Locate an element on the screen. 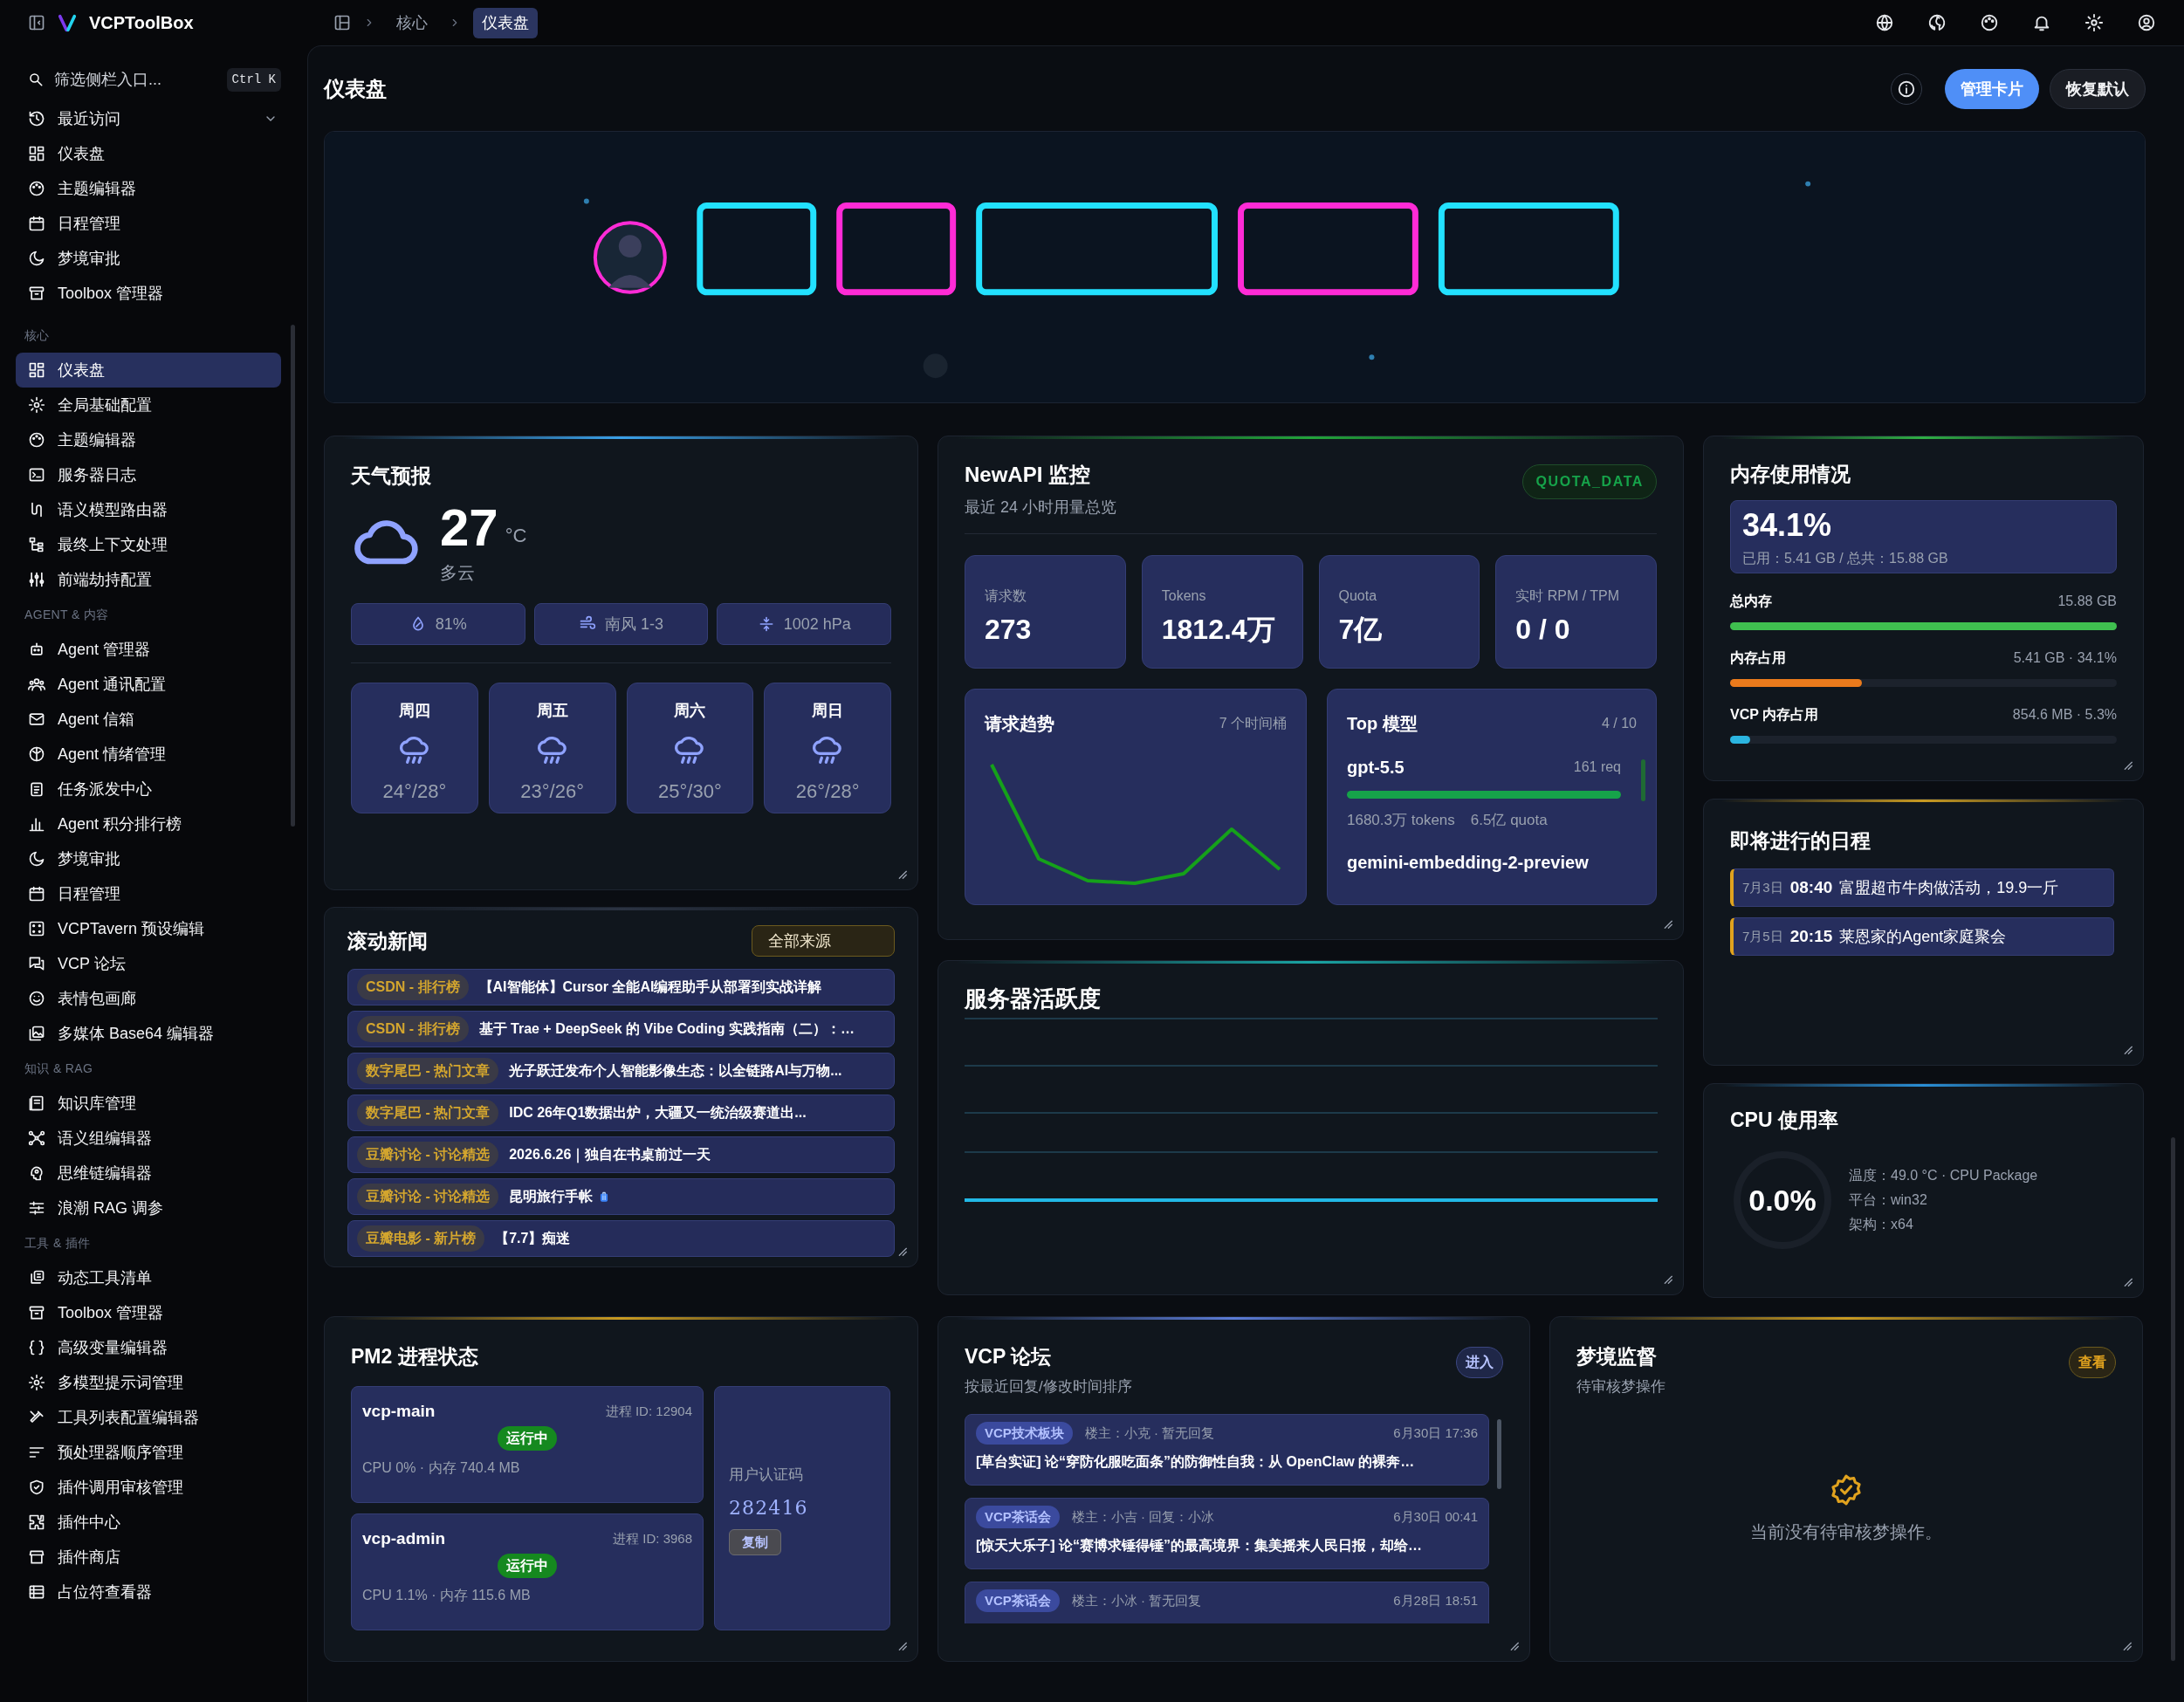  nav-item: 插件商店 is located at coordinates (148, 1558).